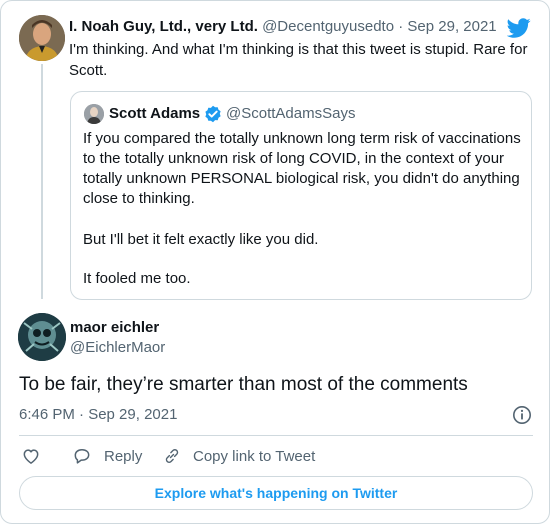 The image size is (550, 524). I want to click on like-button, so click(37, 456).